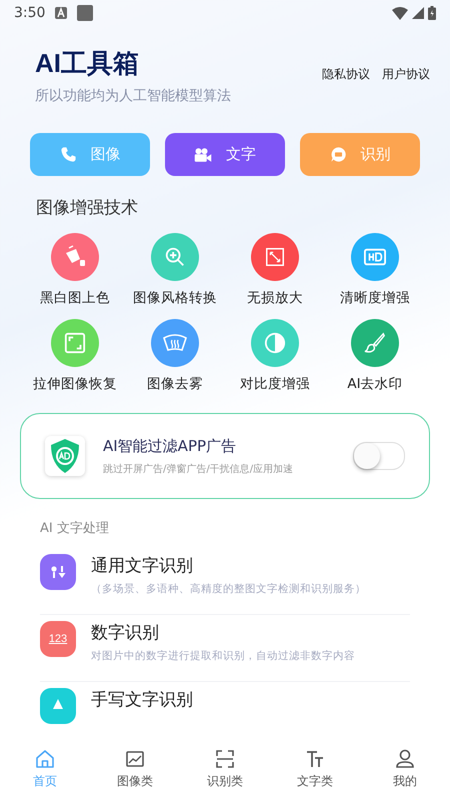 The height and width of the screenshot is (800, 450). Describe the element at coordinates (85, 13) in the screenshot. I see `app-square-icon` at that location.